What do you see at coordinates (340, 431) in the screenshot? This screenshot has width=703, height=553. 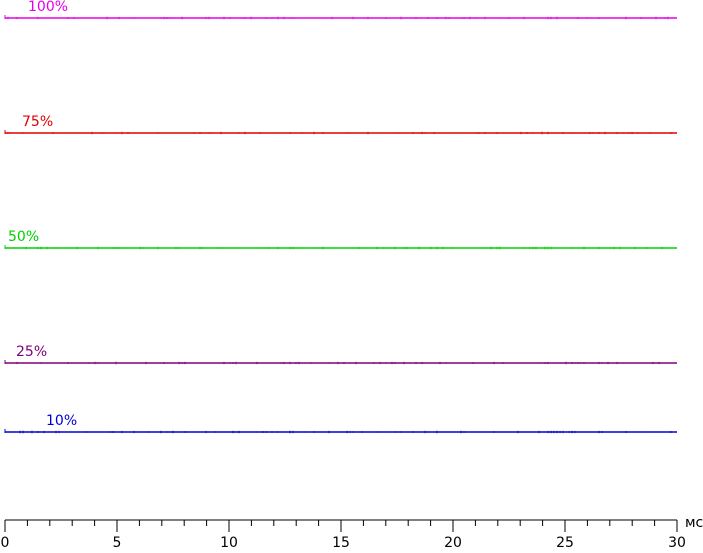 I see `series-10-percent` at bounding box center [340, 431].